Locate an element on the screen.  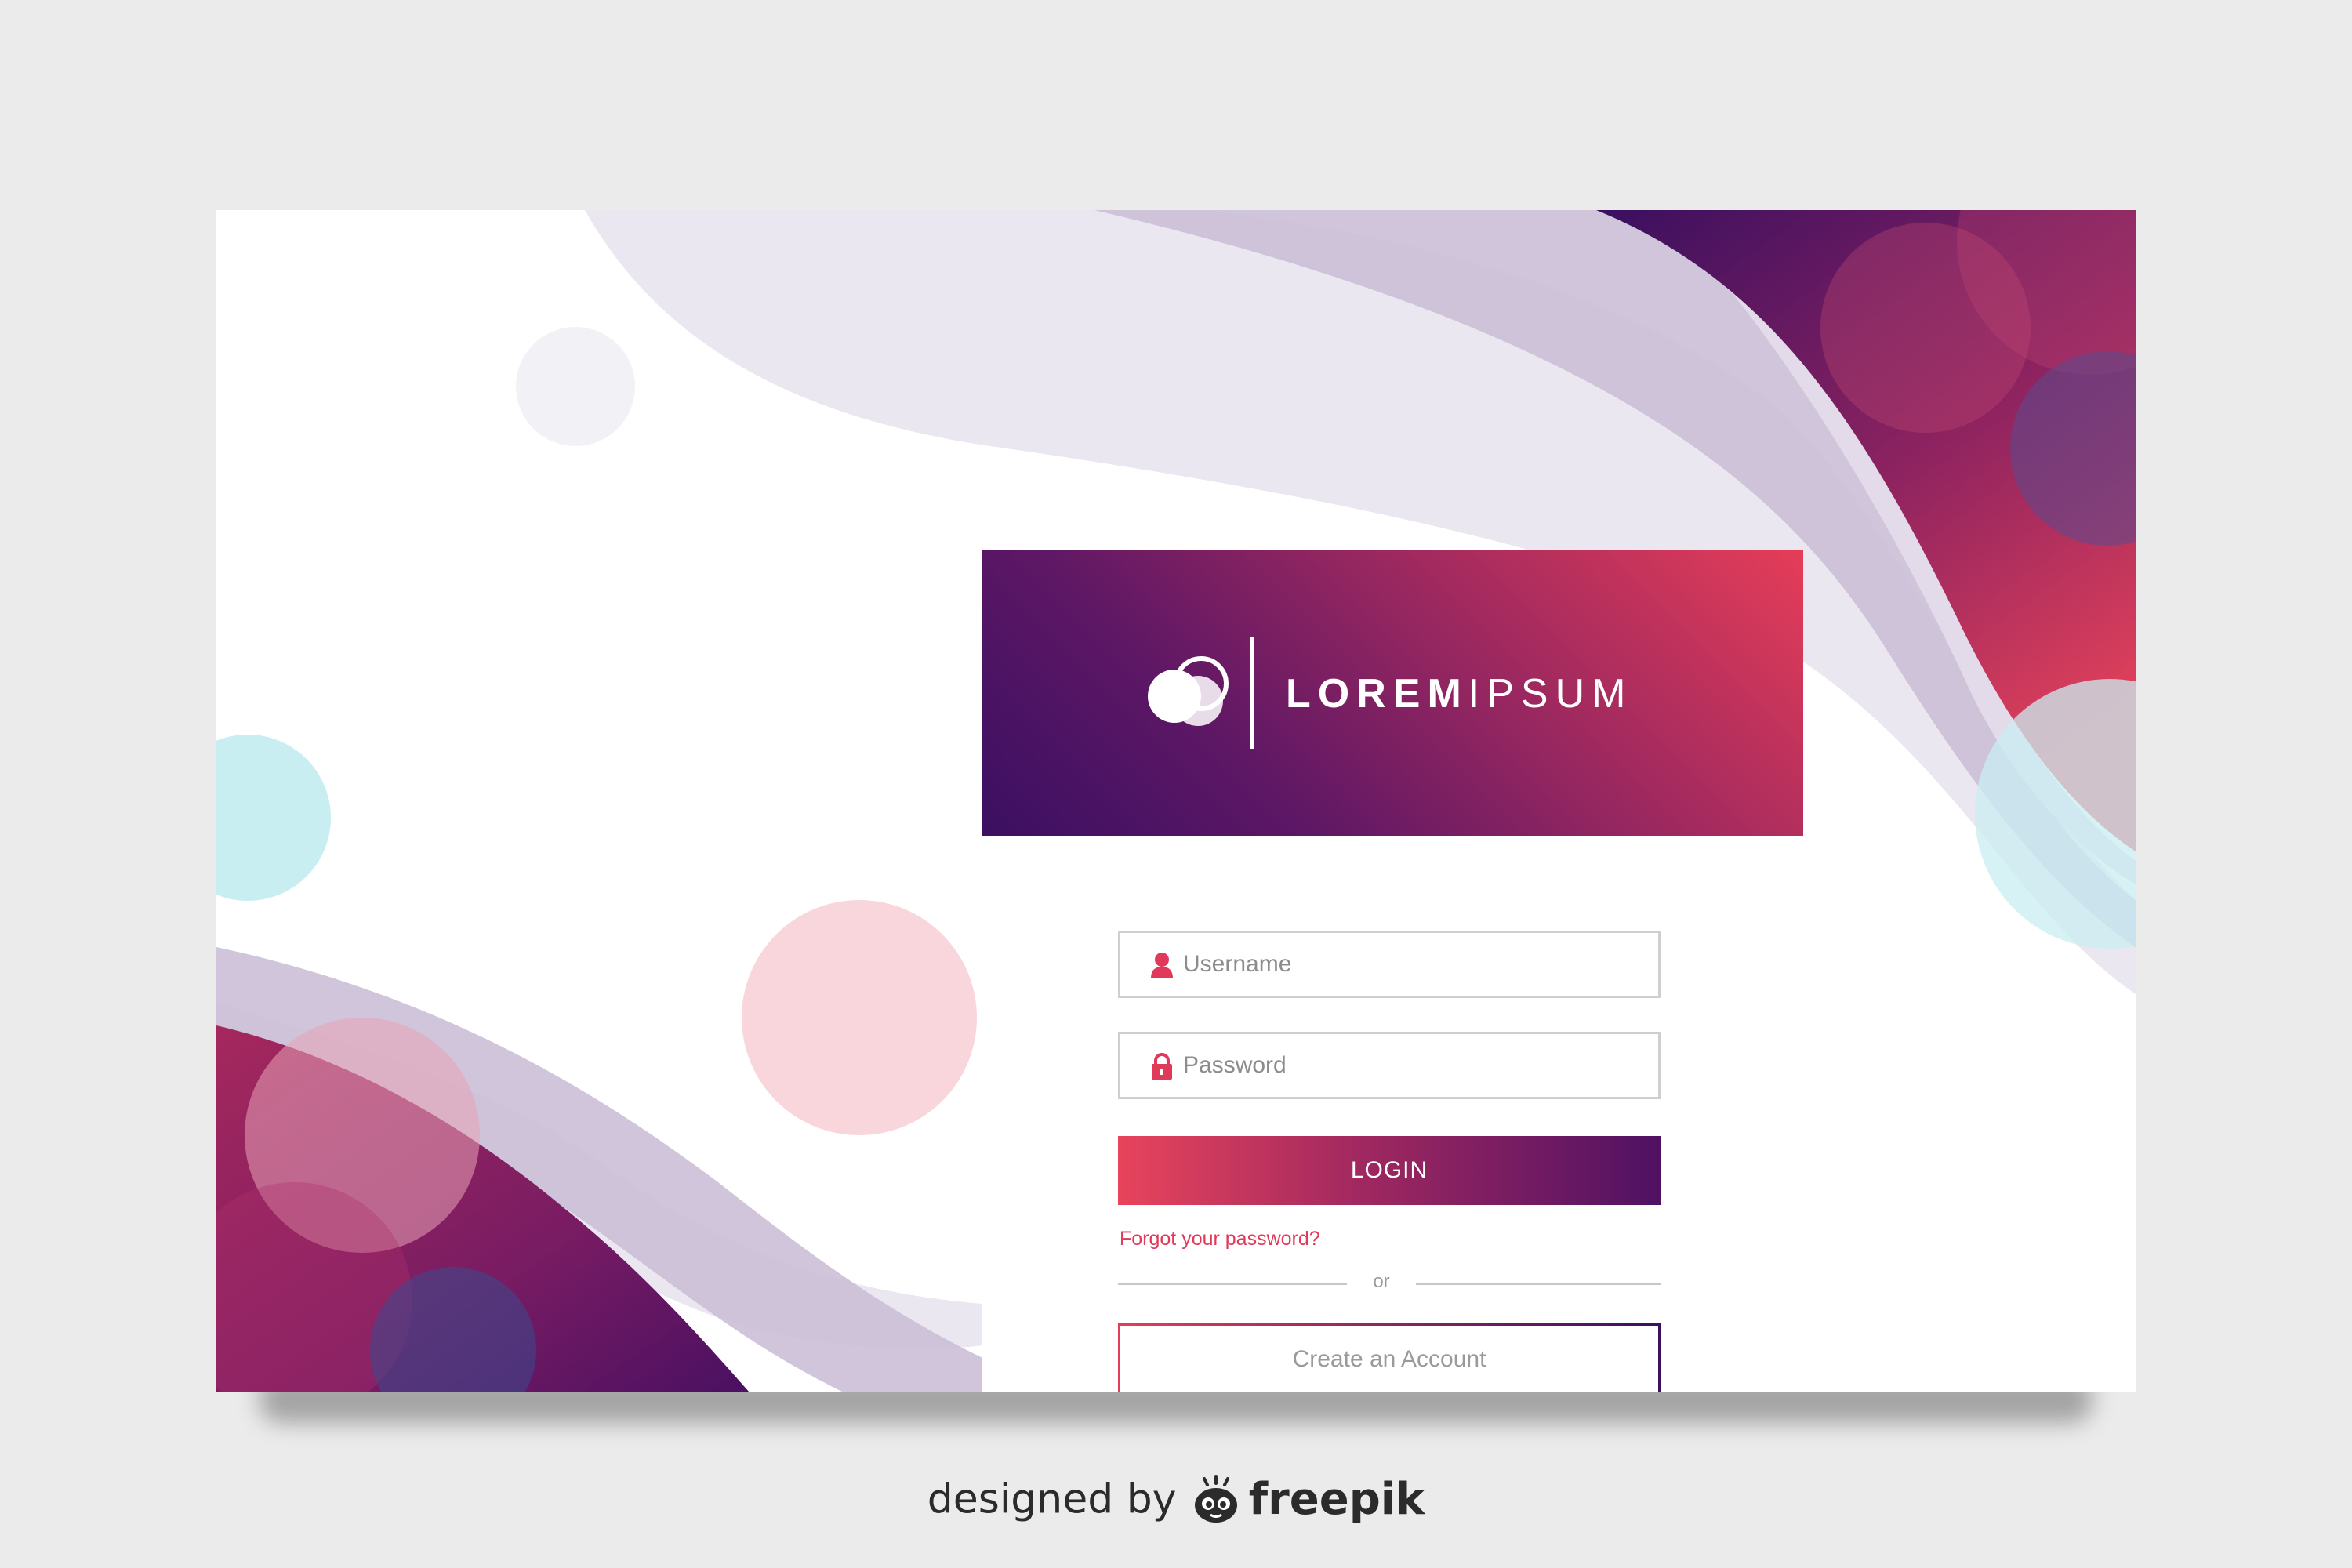
brand-header: LOREMIPSUM is located at coordinates (1392, 693).